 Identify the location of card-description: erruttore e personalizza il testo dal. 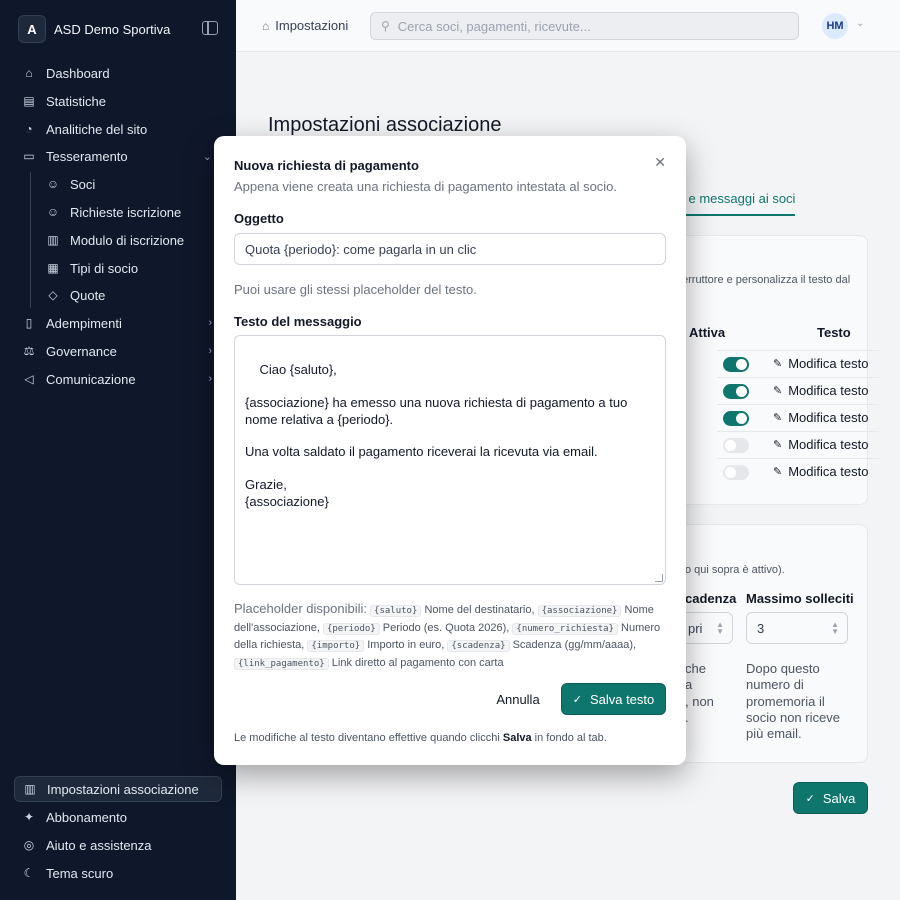
(766, 280).